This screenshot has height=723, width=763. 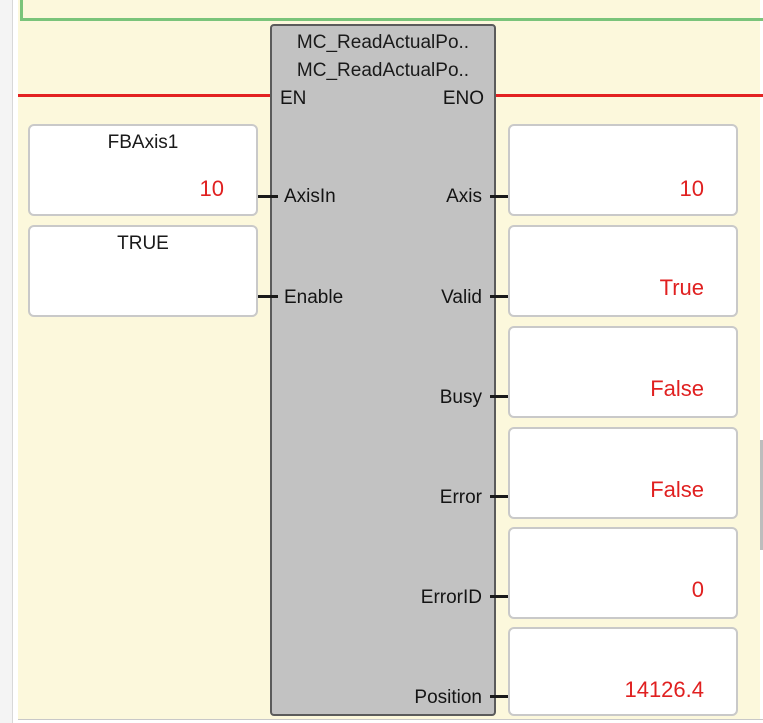 I want to click on pin-axisin: AxisIn, so click(x=310, y=196).